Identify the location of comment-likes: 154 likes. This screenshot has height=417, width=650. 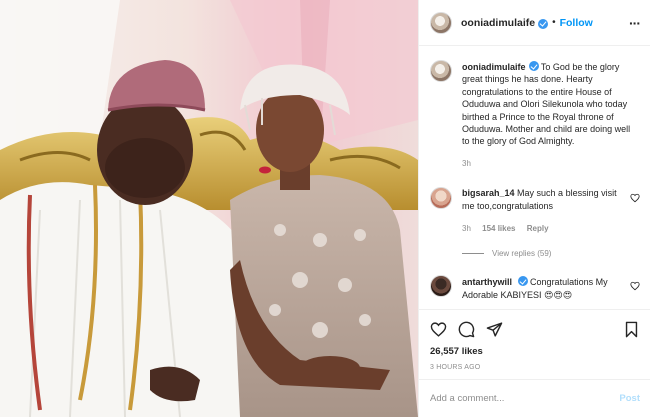
(498, 228).